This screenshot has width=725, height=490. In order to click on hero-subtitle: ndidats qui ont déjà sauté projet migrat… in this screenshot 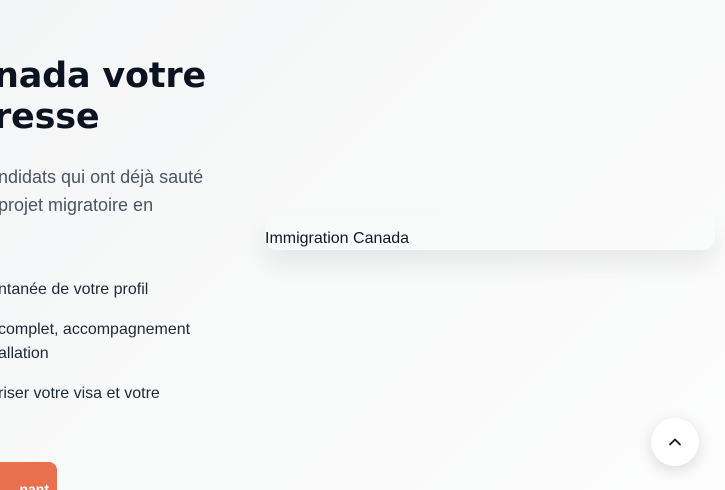, I will do `click(119, 191)`.